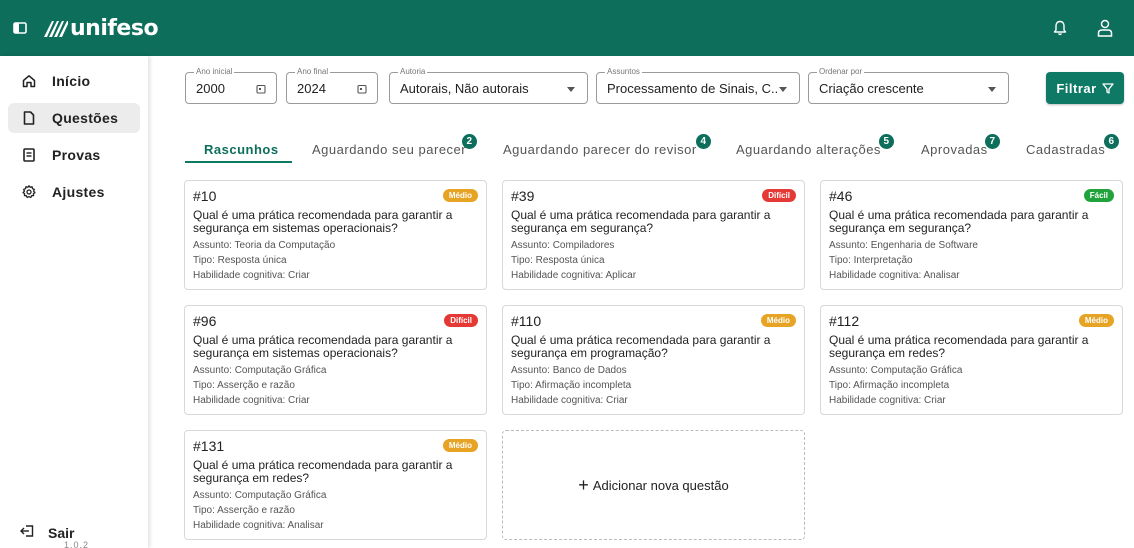 The height and width of the screenshot is (548, 1134). I want to click on tab-label: Aguardando parecer do revisor, so click(600, 149).